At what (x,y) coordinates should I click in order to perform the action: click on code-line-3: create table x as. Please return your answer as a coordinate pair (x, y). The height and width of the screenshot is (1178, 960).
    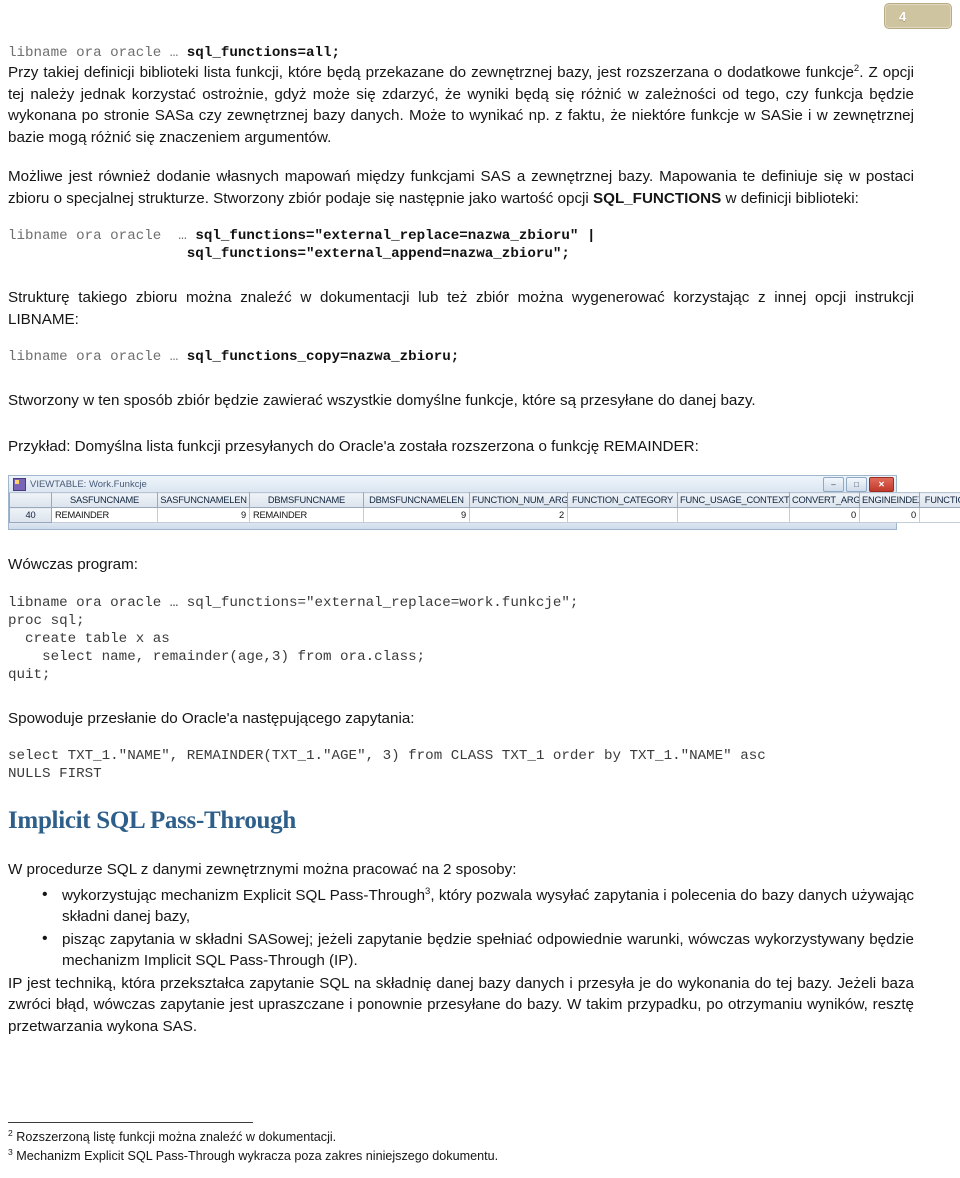
    Looking at the image, I should click on (89, 638).